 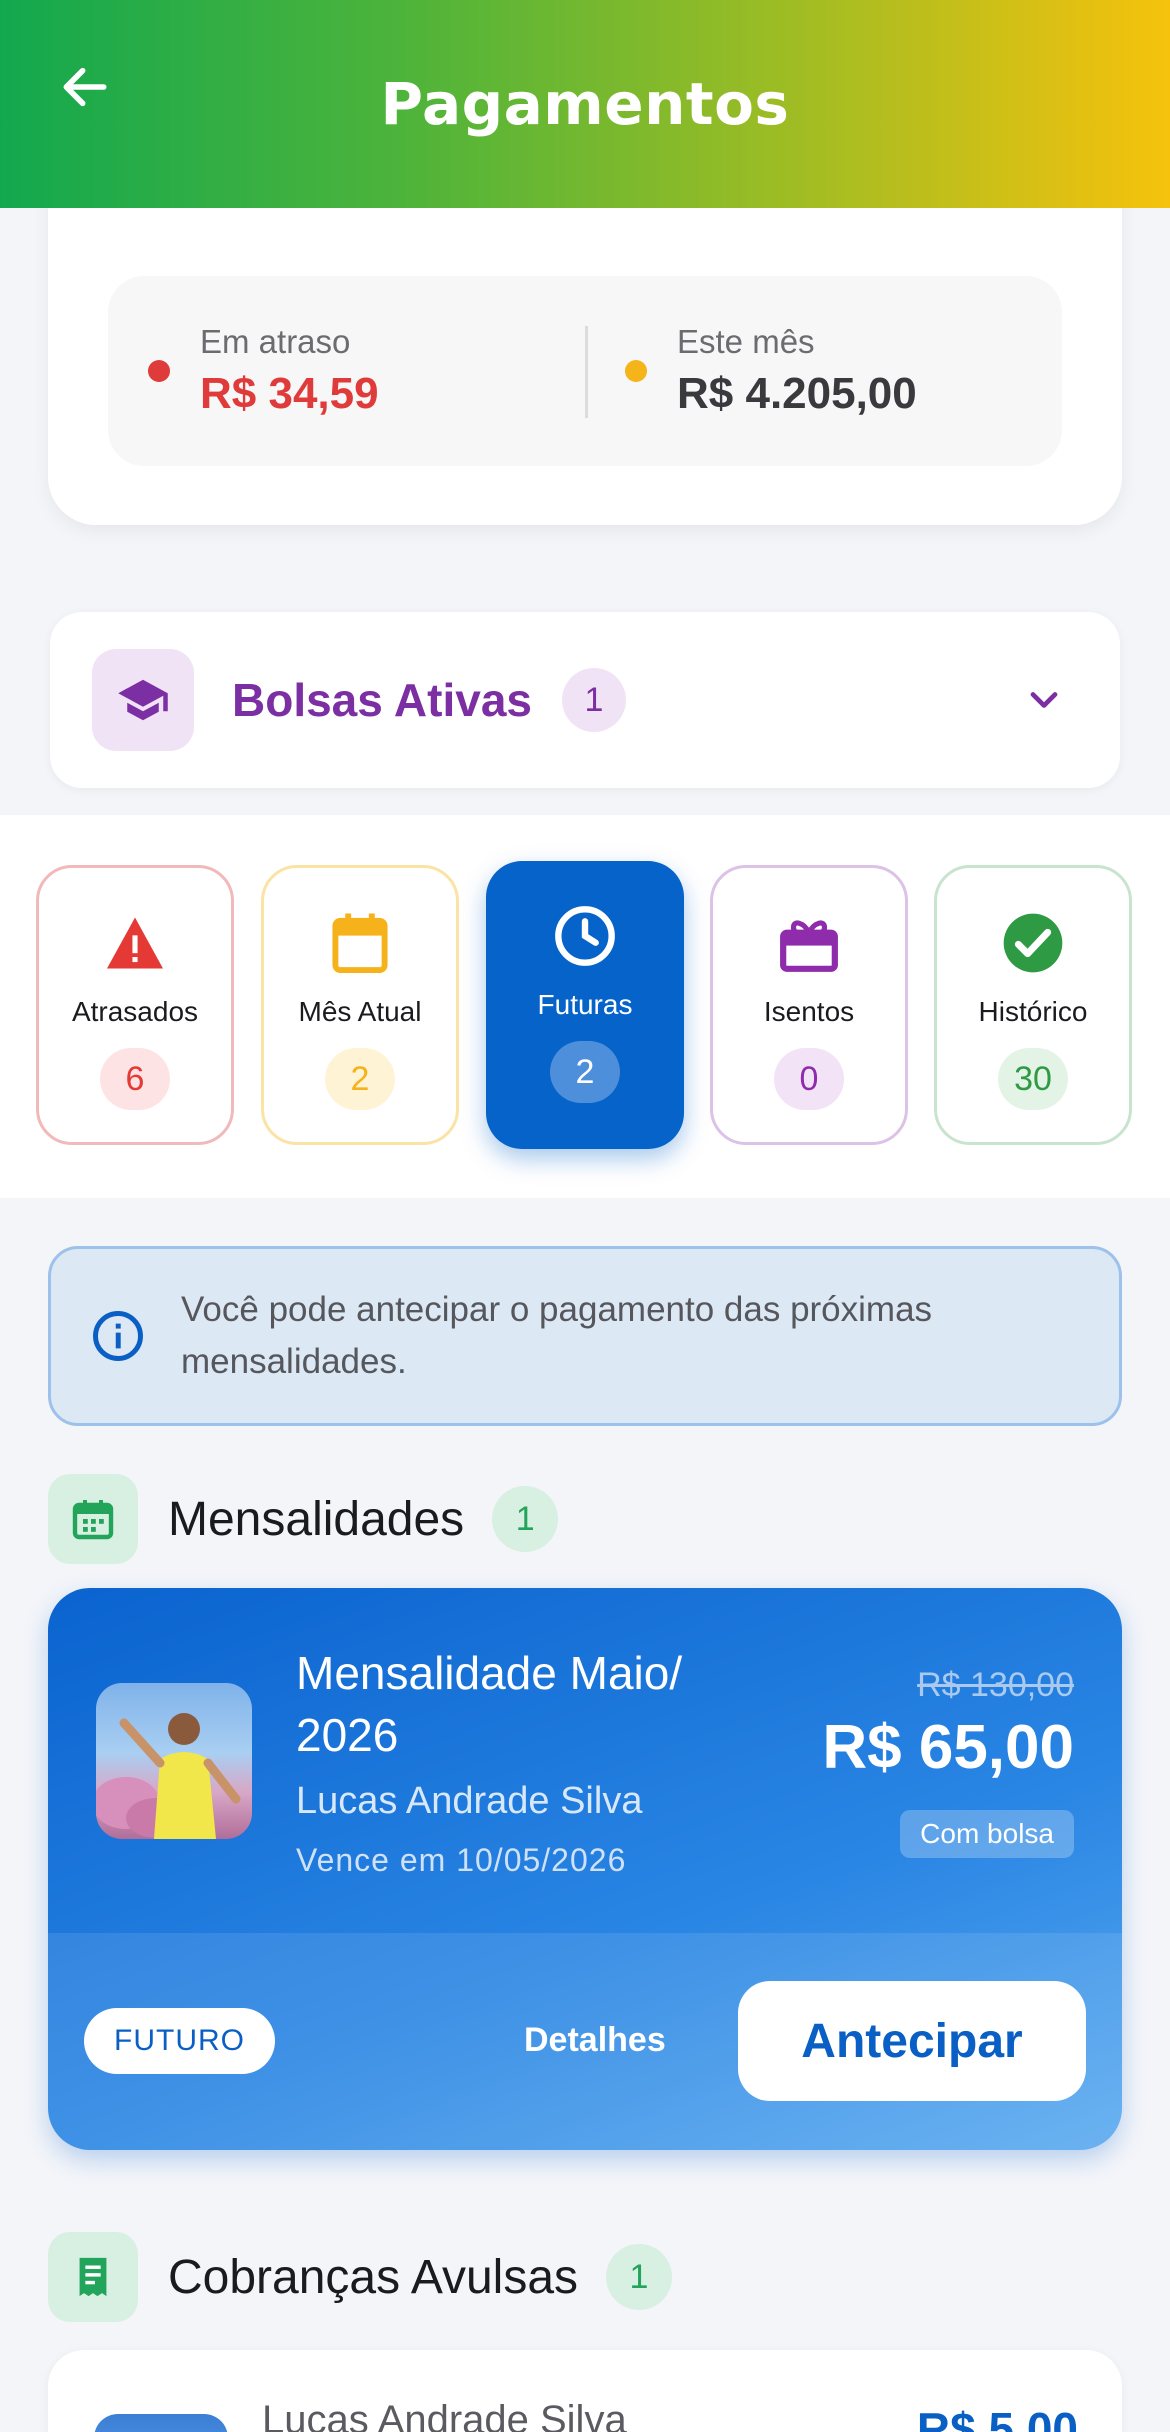 I want to click on receipt-icon, so click(x=93, y=2277).